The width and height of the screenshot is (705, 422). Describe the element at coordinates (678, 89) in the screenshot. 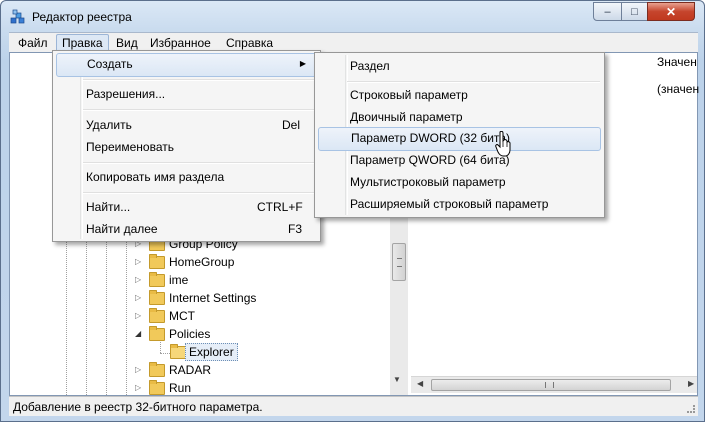

I see `value-cell: (значен` at that location.